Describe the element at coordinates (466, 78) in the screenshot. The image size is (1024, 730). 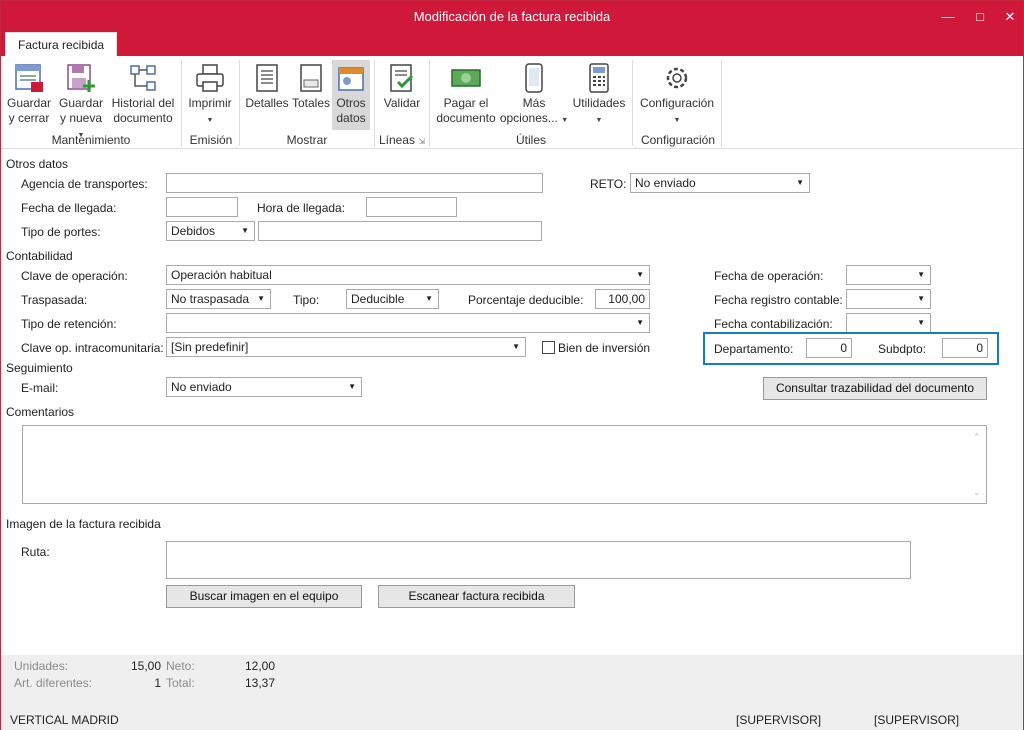
I see `money-icon` at that location.